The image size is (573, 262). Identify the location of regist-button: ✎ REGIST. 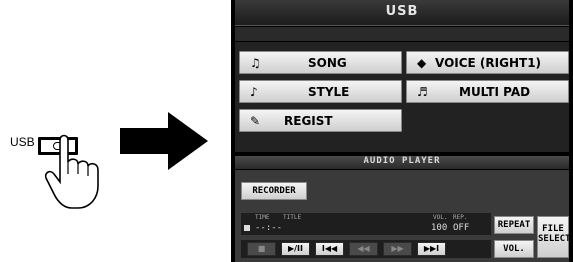
(320, 120).